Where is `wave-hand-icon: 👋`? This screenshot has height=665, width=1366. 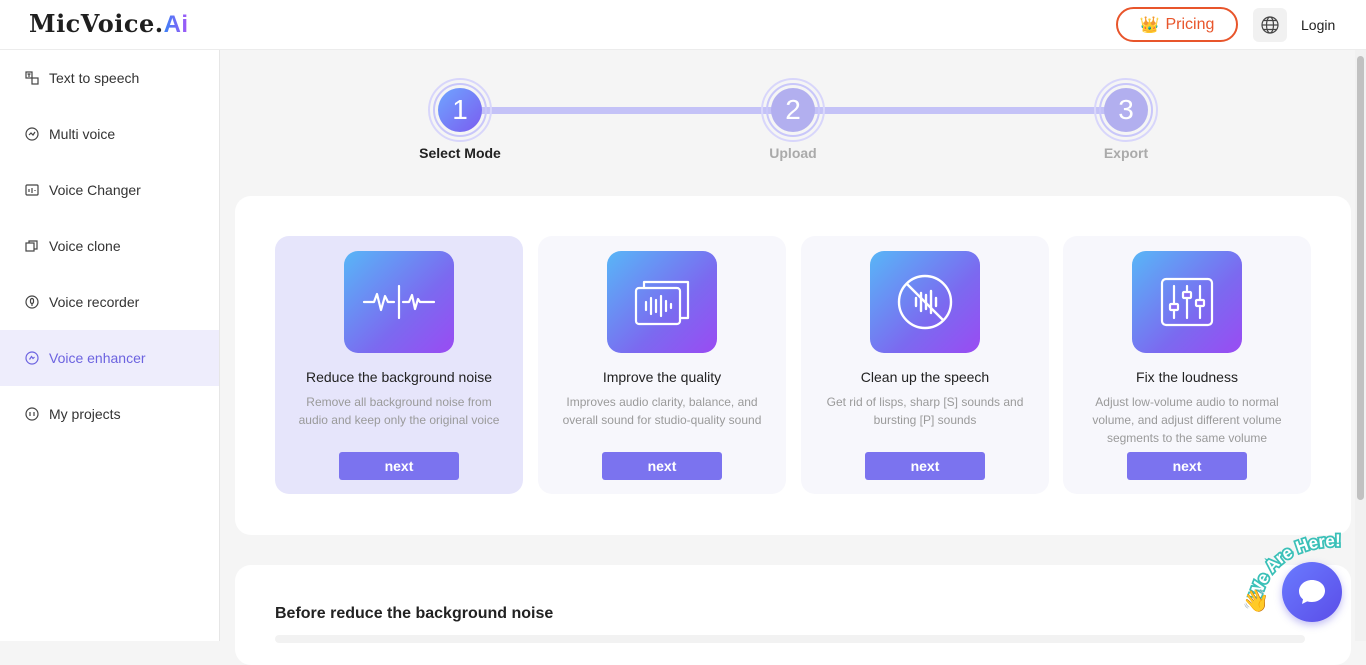 wave-hand-icon: 👋 is located at coordinates (1255, 600).